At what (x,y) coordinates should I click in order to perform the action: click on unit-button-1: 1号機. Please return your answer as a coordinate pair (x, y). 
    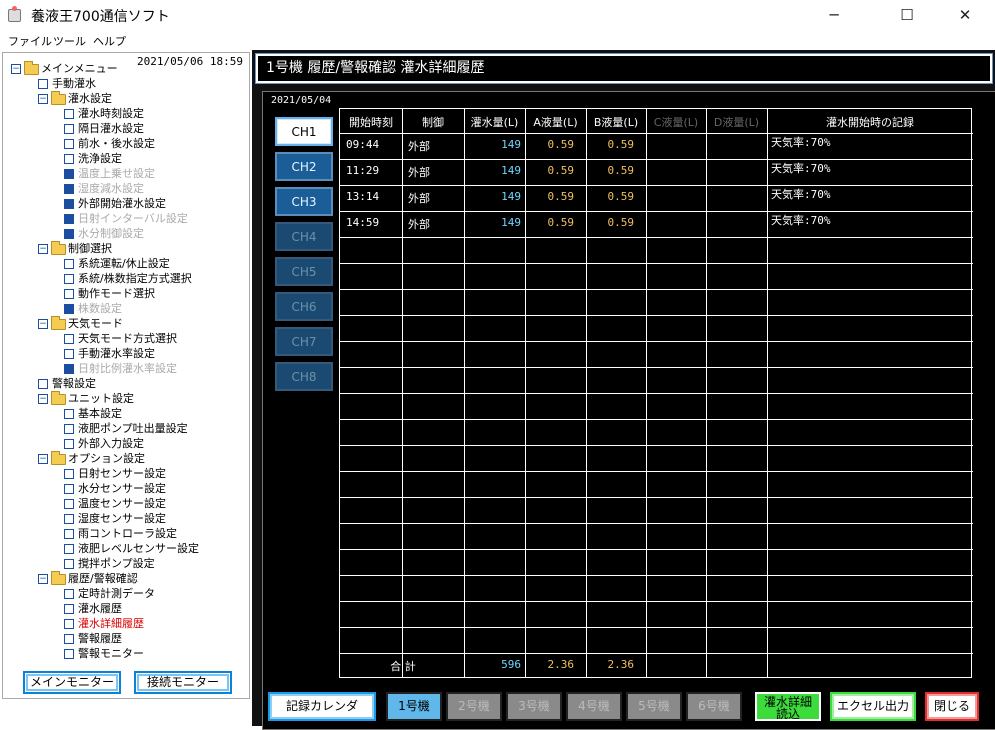
    Looking at the image, I should click on (414, 706).